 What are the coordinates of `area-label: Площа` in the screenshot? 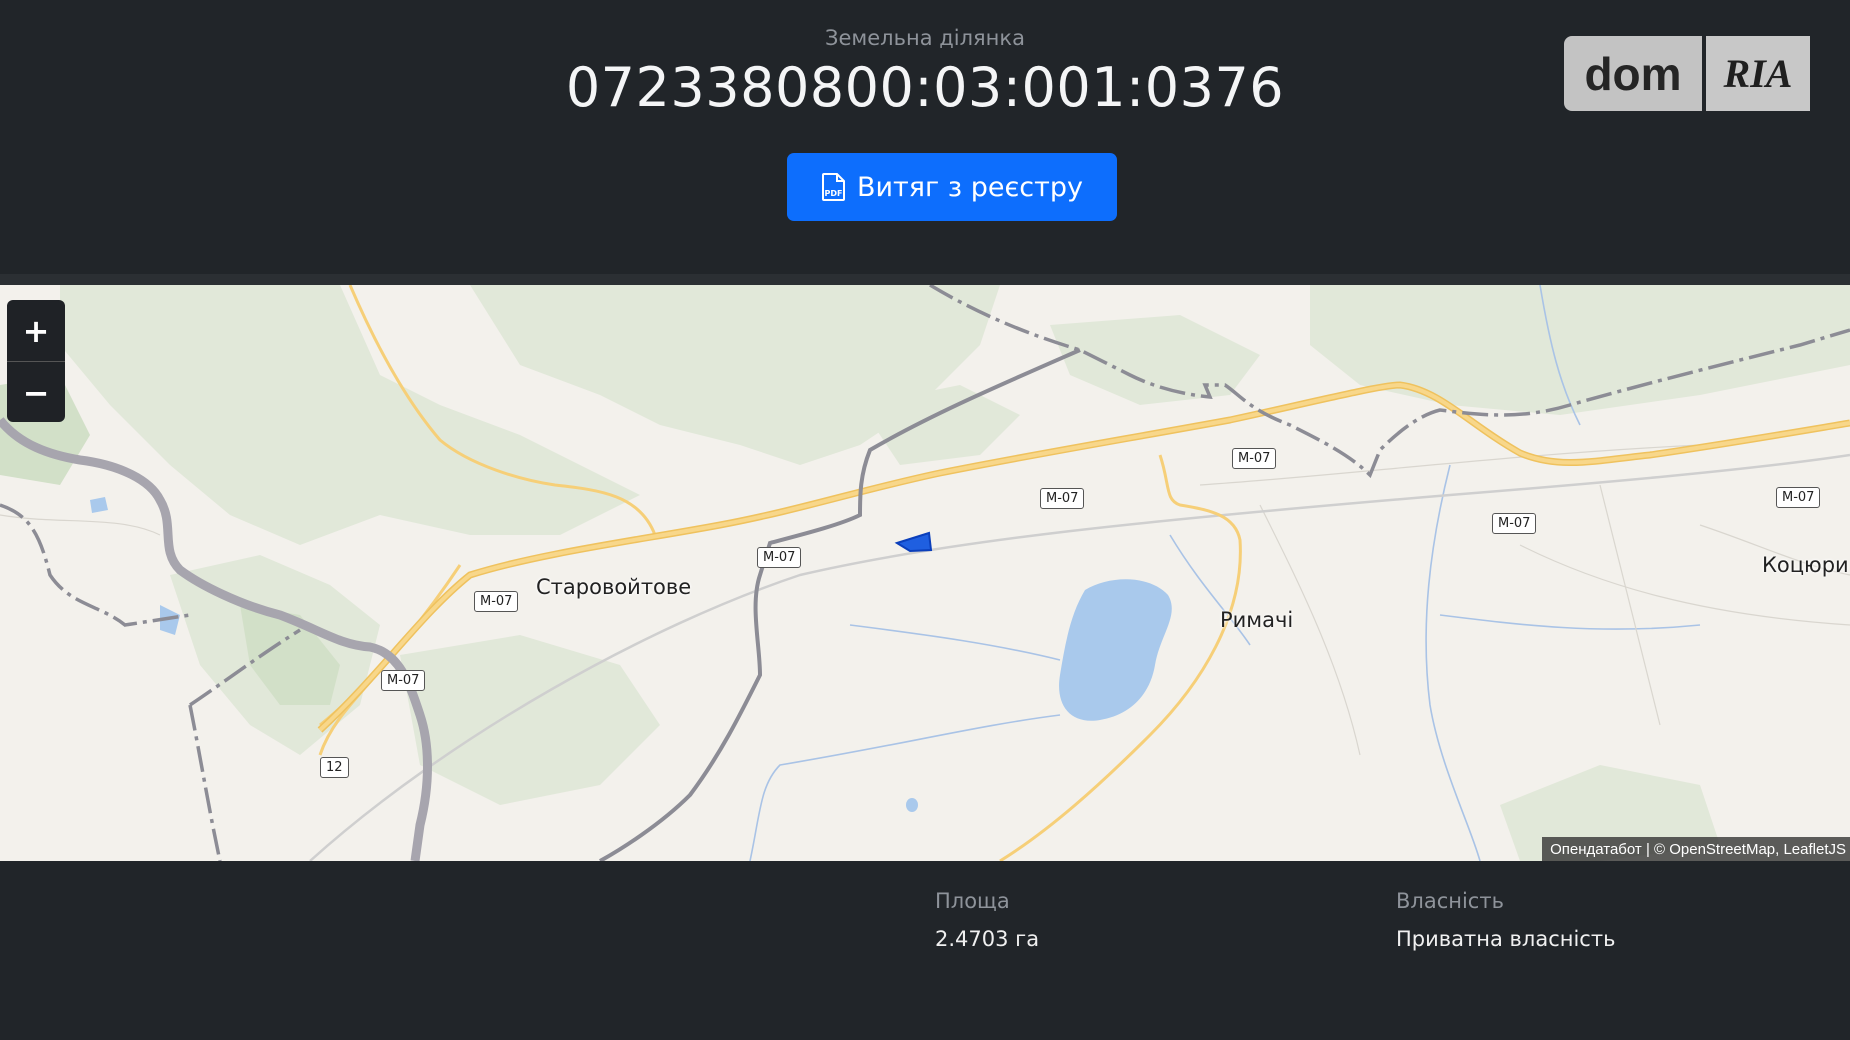 It's located at (972, 901).